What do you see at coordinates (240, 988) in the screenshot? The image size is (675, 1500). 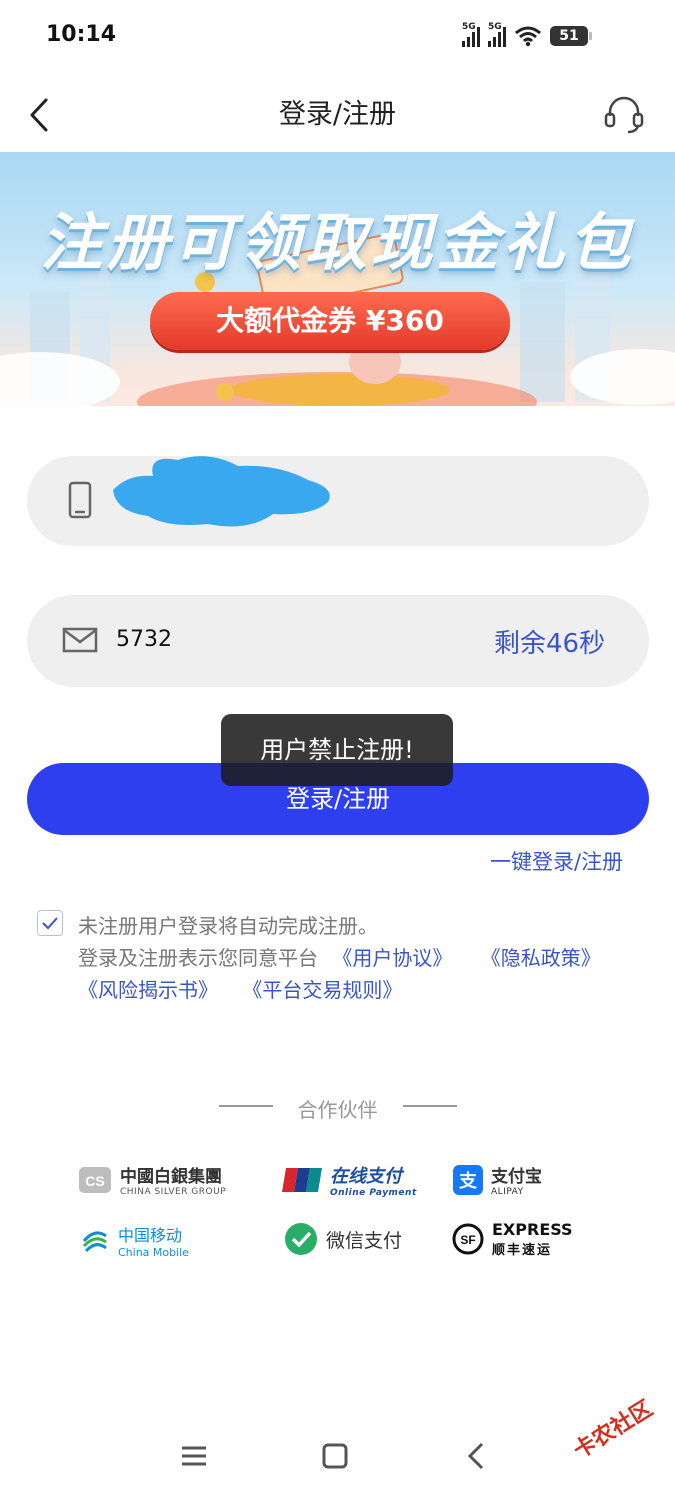 I see `agreement-line-3: 《风险揭示书》 《平台交易规则》` at bounding box center [240, 988].